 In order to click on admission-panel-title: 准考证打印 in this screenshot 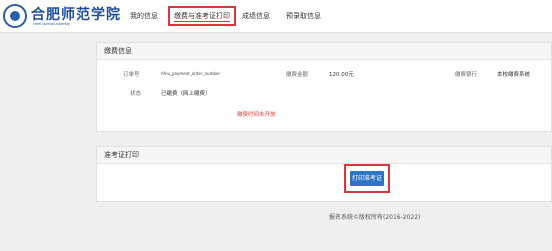, I will do `click(324, 155)`.